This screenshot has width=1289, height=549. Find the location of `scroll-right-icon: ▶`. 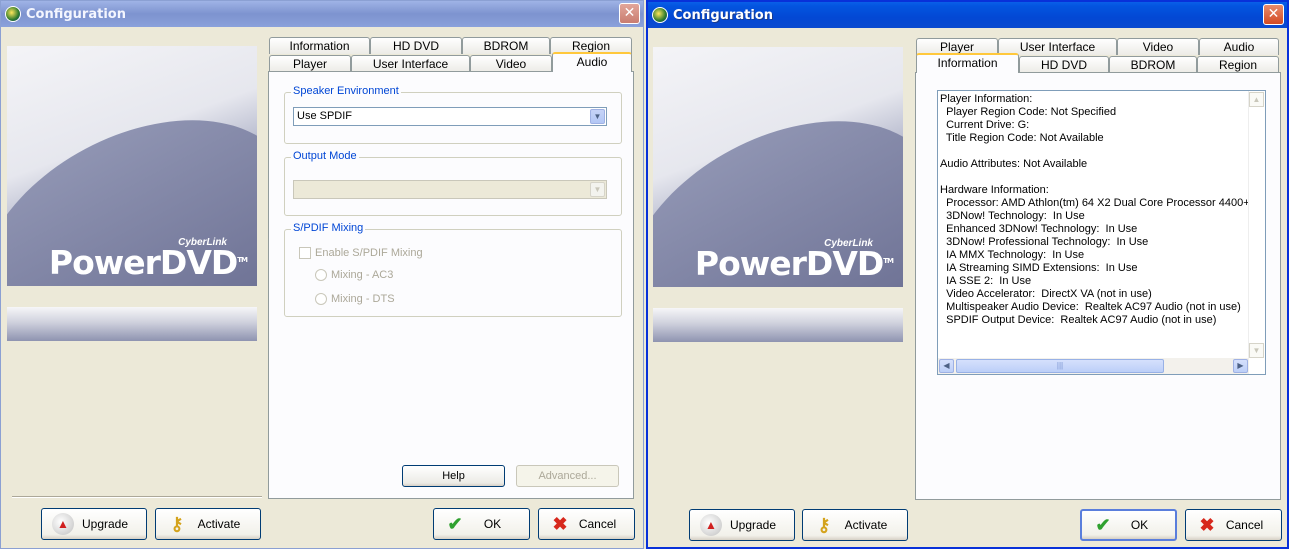

scroll-right-icon: ▶ is located at coordinates (1240, 366).